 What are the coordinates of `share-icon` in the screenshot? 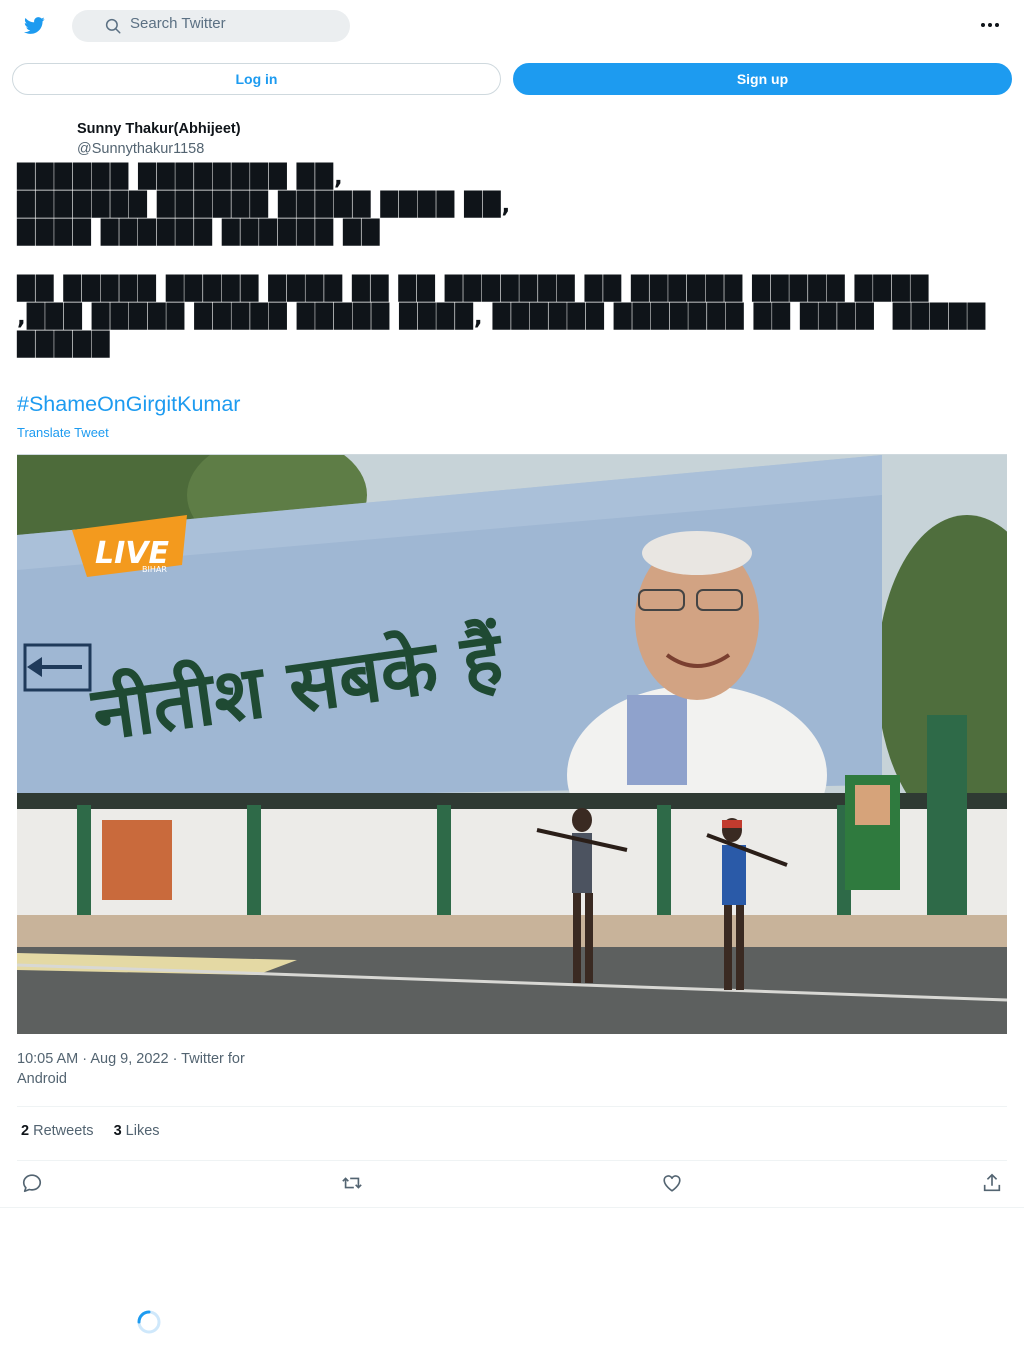 It's located at (992, 1183).